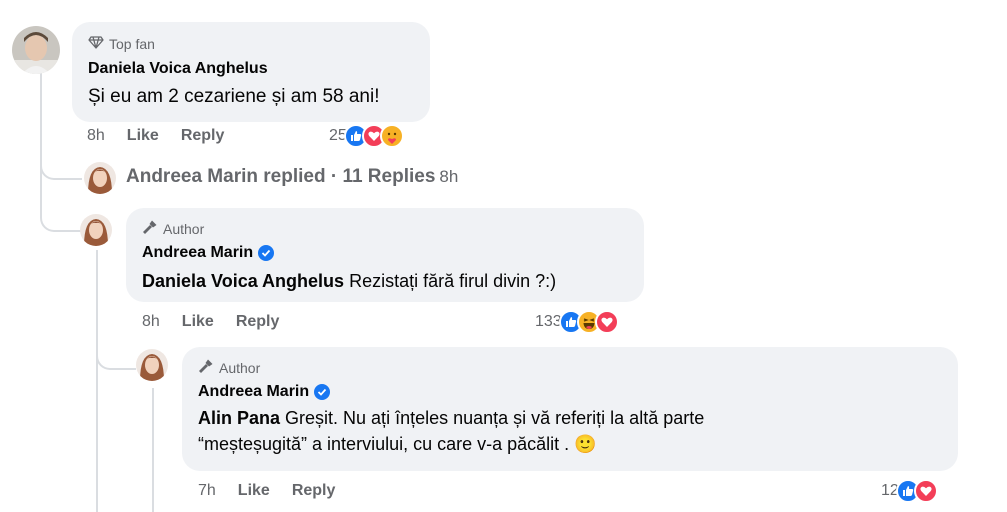 The height and width of the screenshot is (512, 1007). I want to click on reaction-count: 133, so click(548, 321).